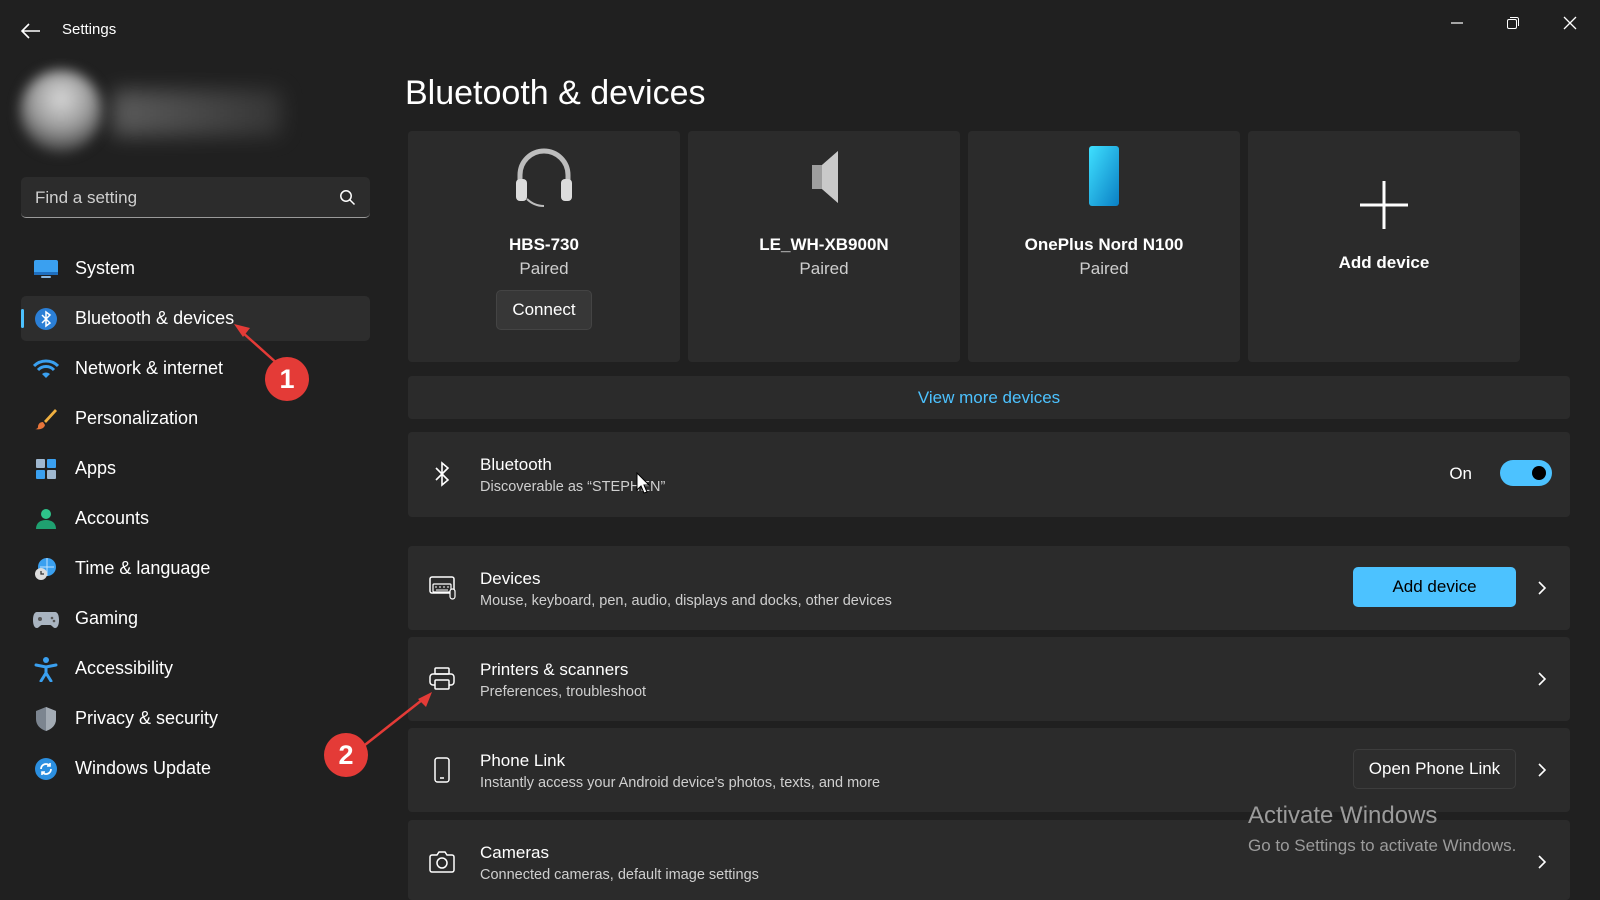 The width and height of the screenshot is (1600, 900). Describe the element at coordinates (643, 483) in the screenshot. I see `mouse-cursor-icon` at that location.